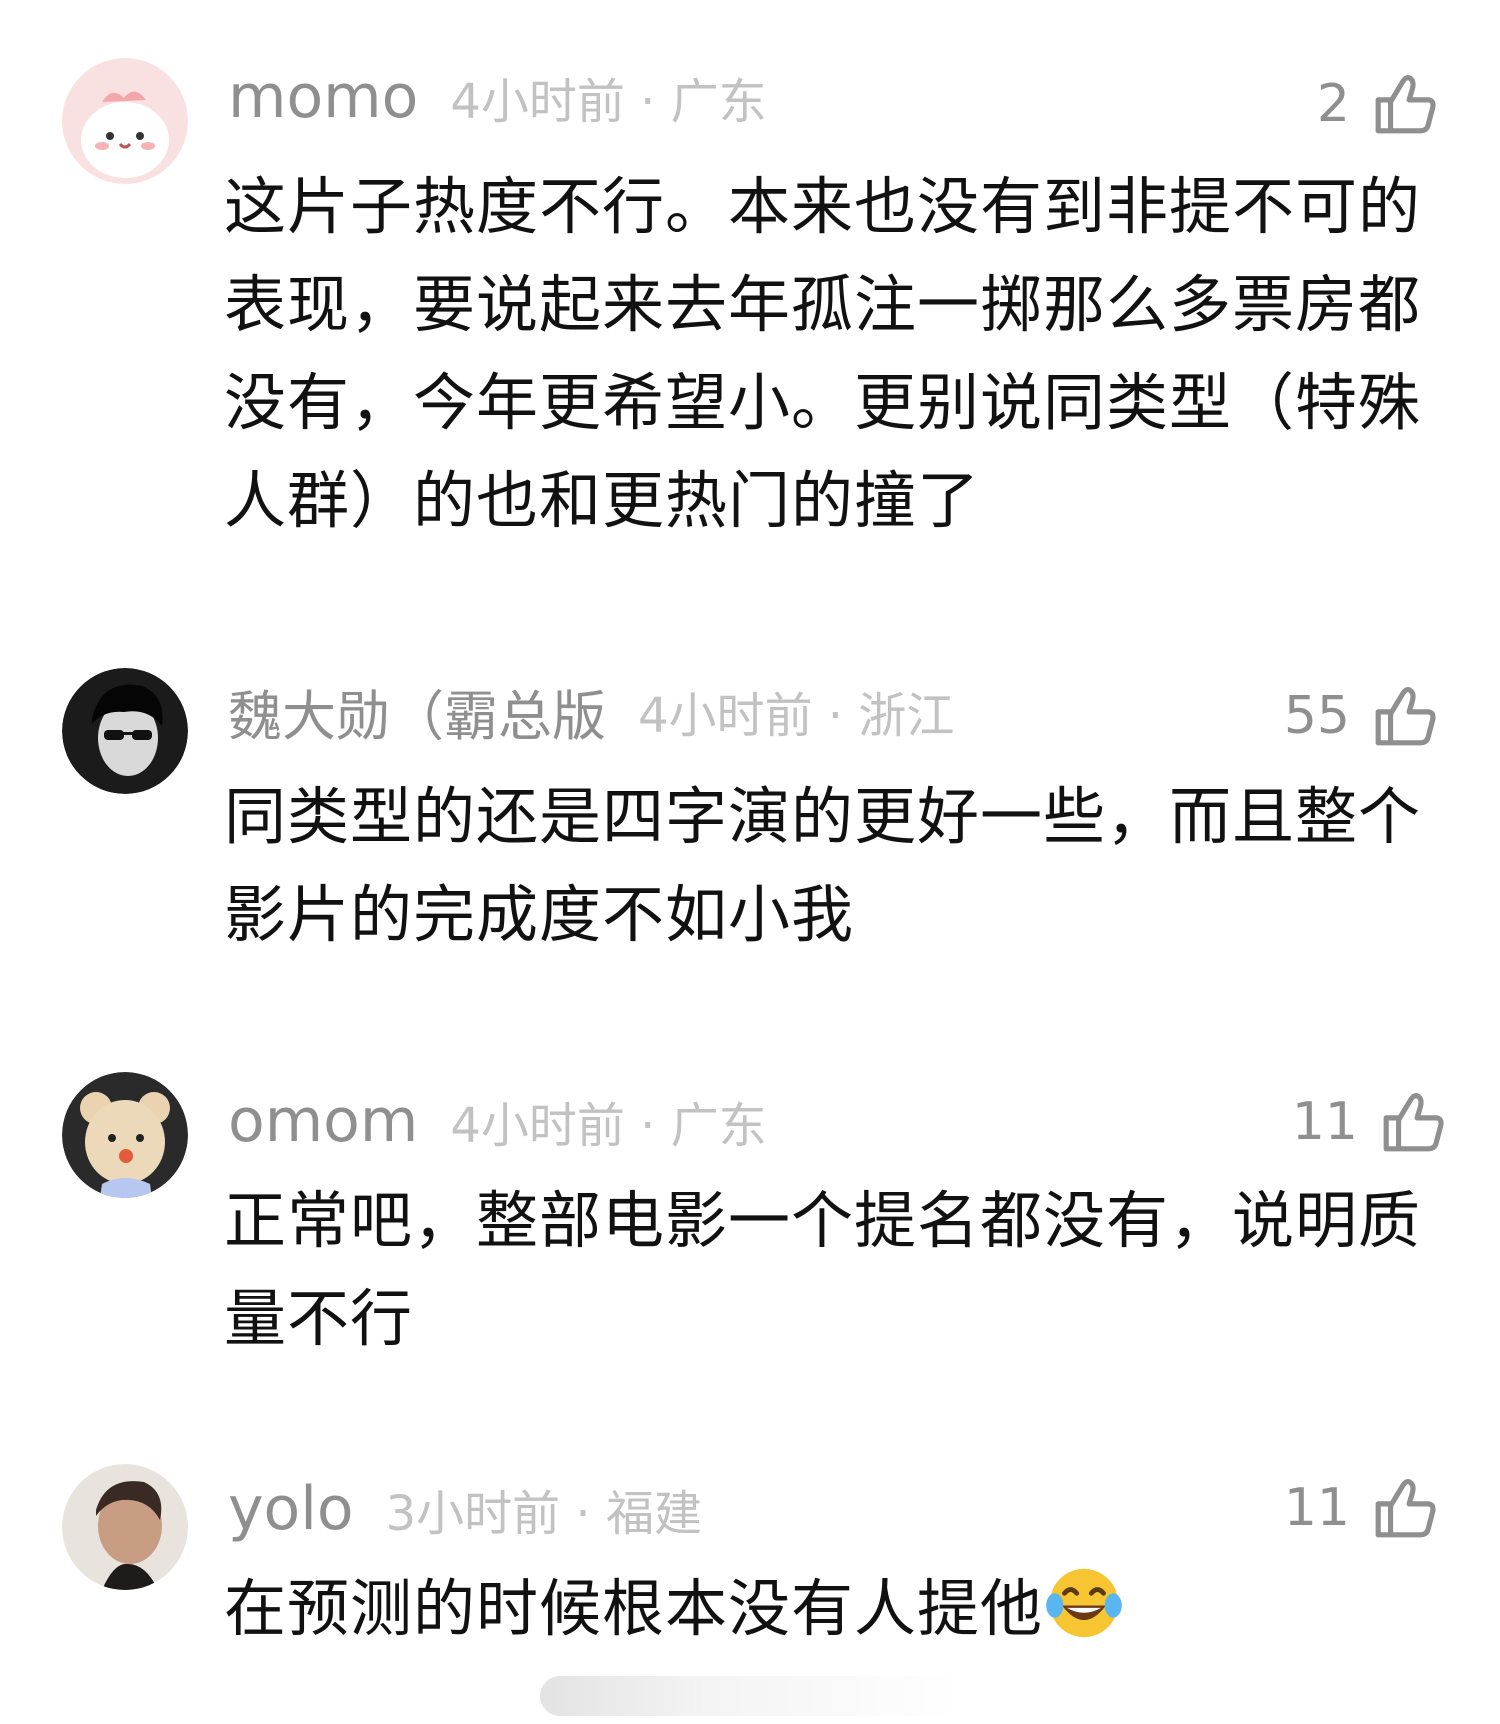 This screenshot has width=1500, height=1724. I want to click on like-count: 55, so click(1316, 716).